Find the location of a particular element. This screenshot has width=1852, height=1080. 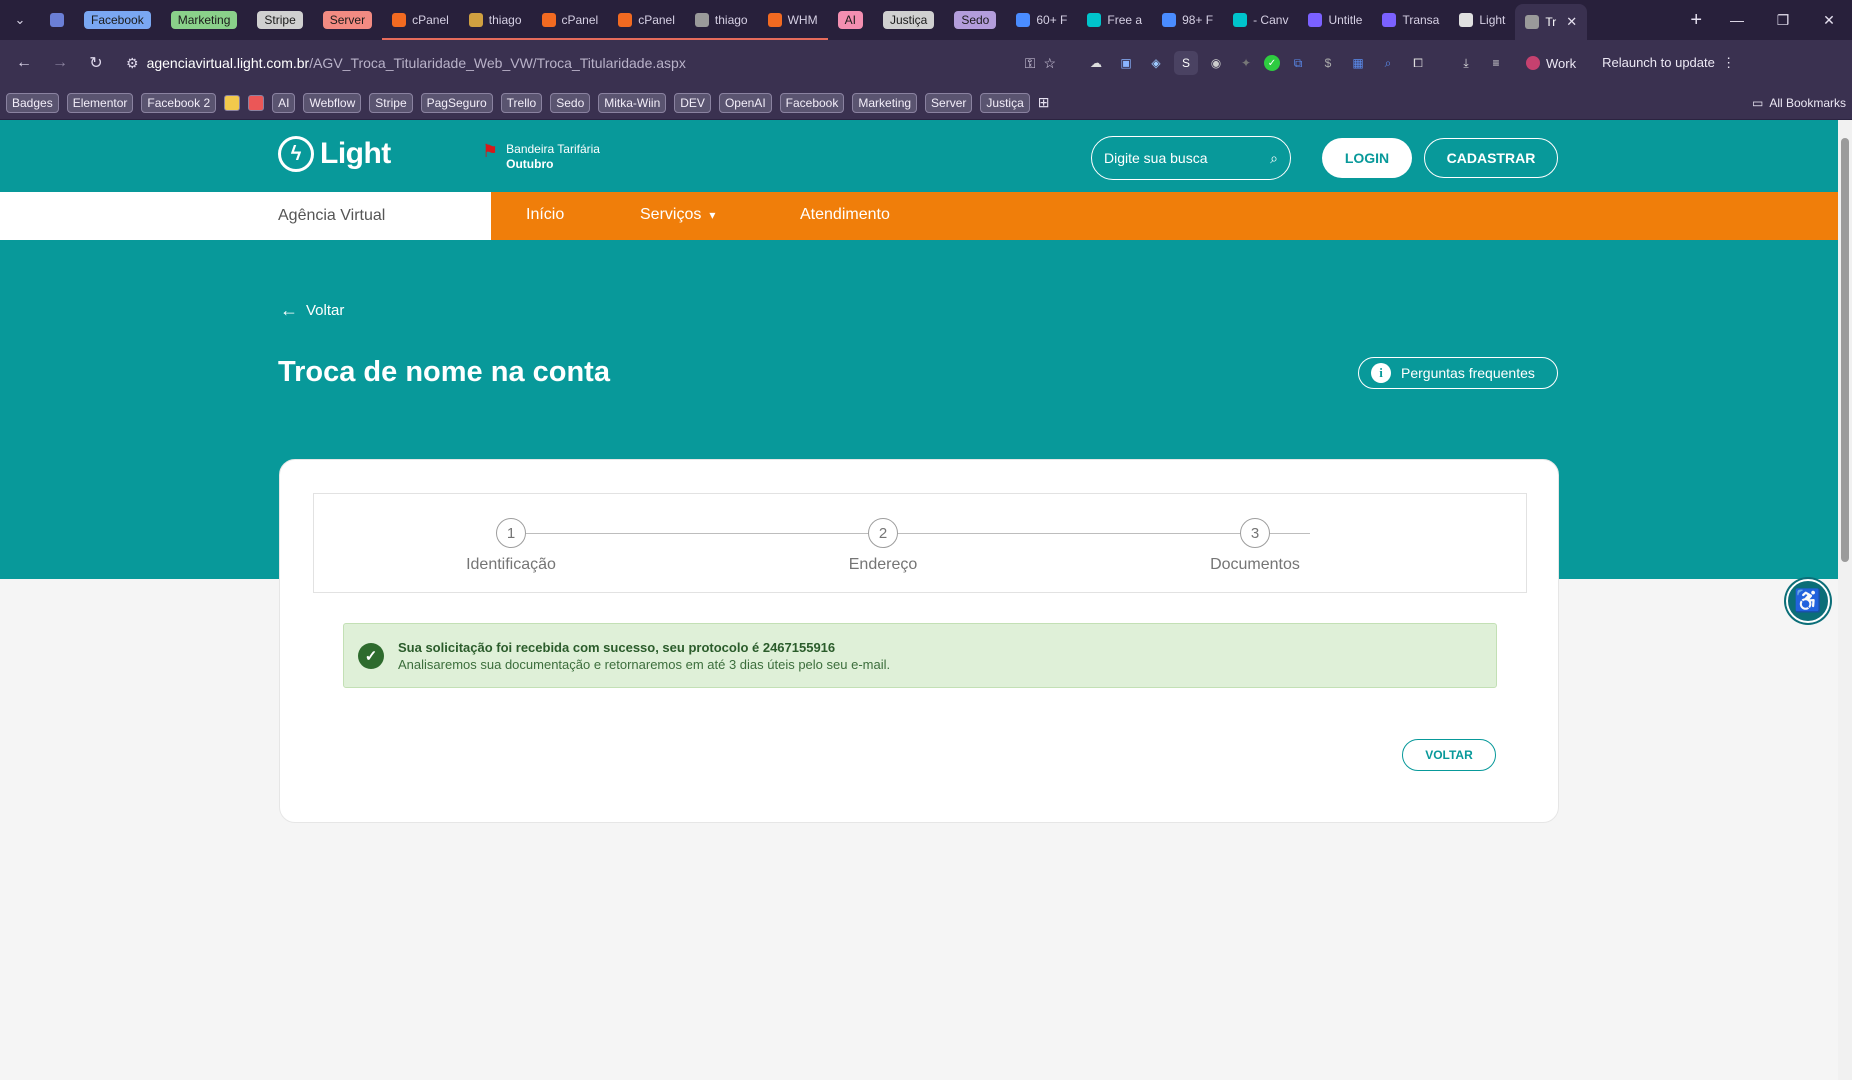

browser-tab: - Canv is located at coordinates (1260, 20).